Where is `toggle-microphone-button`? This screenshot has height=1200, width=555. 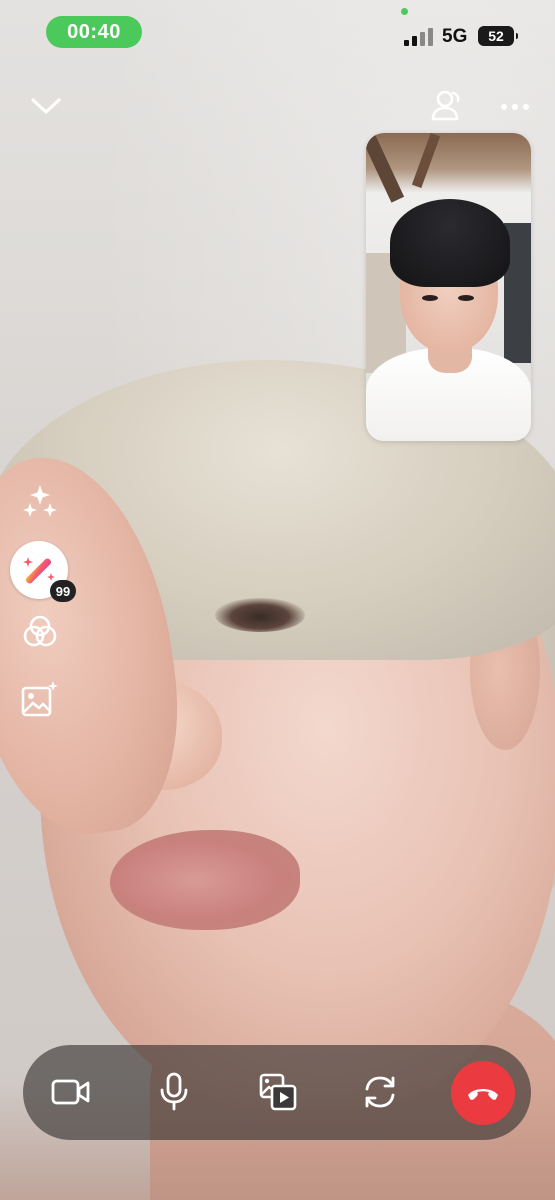
toggle-microphone-button is located at coordinates (174, 1092).